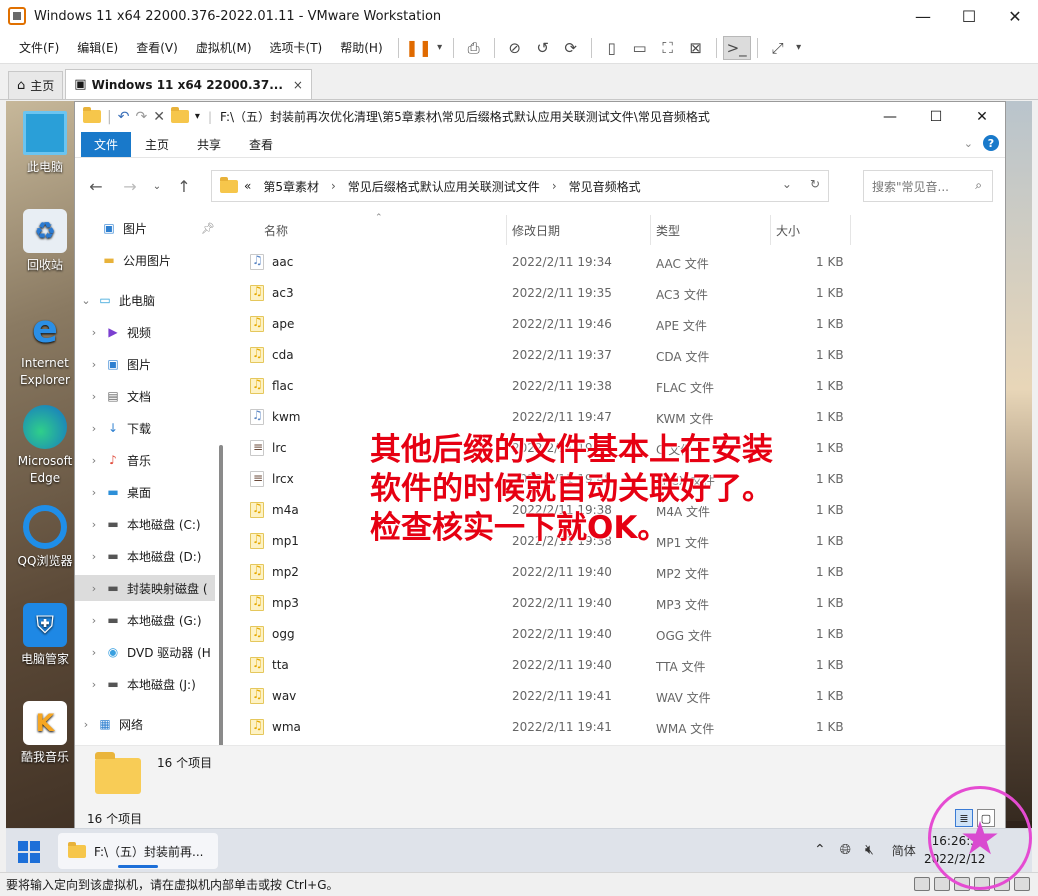  What do you see at coordinates (106, 144) in the screenshot?
I see `ribbon-tab-file: 文件` at bounding box center [106, 144].